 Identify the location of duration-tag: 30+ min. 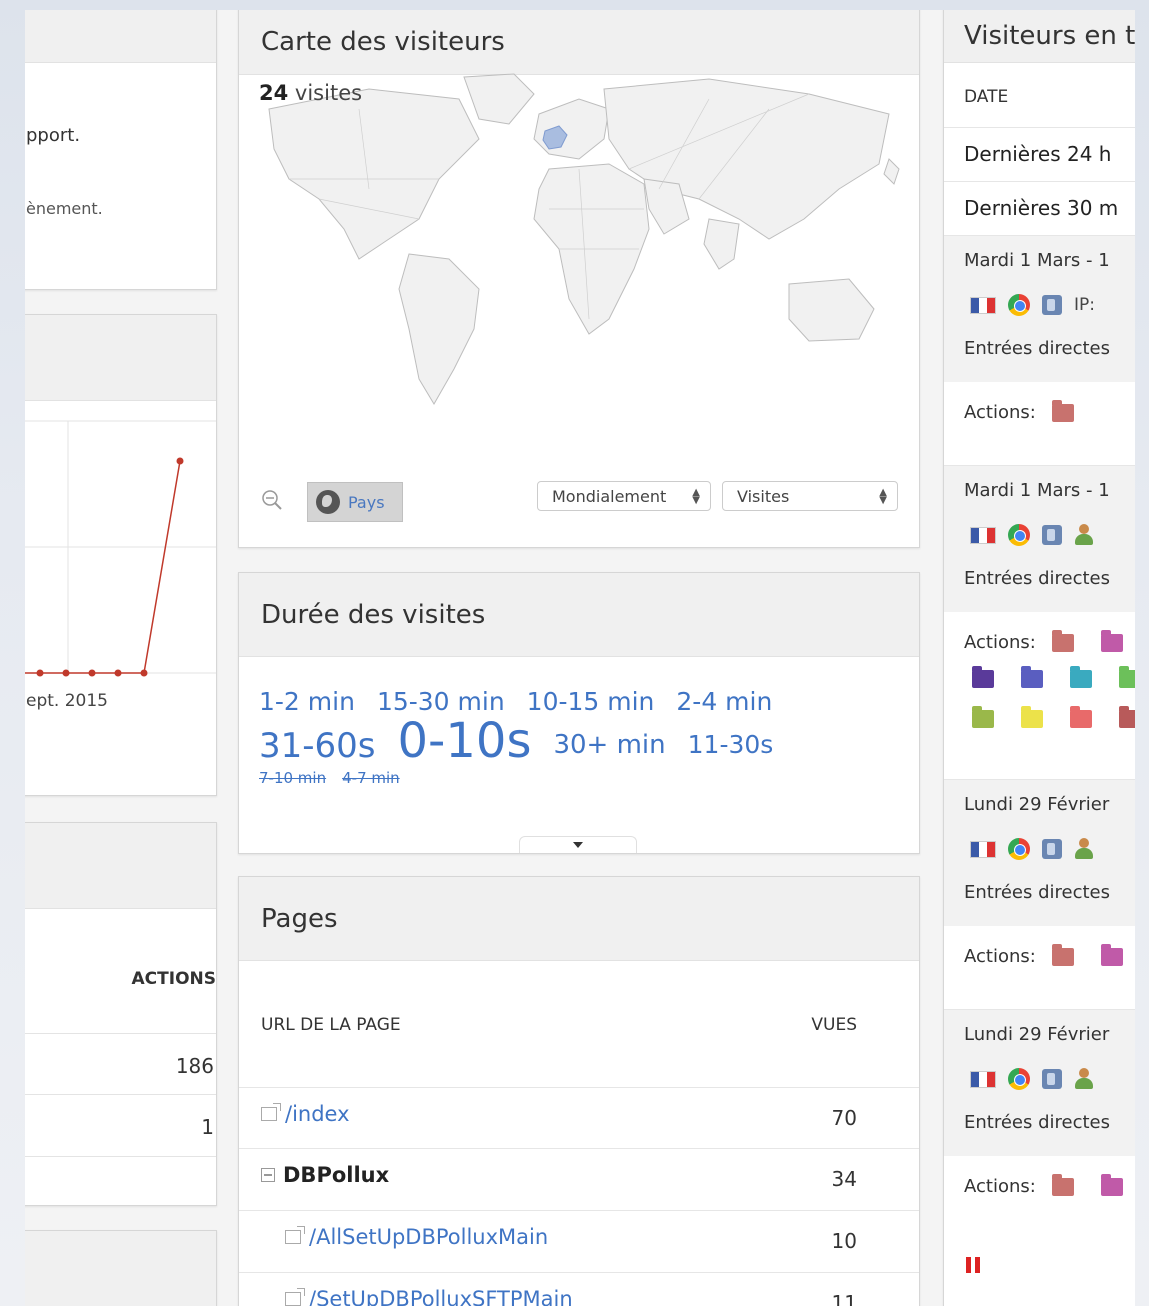
(609, 745).